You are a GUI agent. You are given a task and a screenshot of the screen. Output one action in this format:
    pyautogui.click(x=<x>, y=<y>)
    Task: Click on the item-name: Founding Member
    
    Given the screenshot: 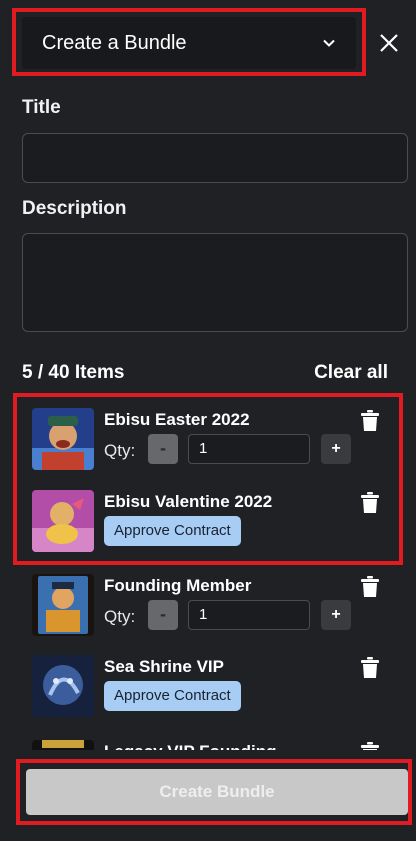 What is the action you would take?
    pyautogui.click(x=178, y=585)
    